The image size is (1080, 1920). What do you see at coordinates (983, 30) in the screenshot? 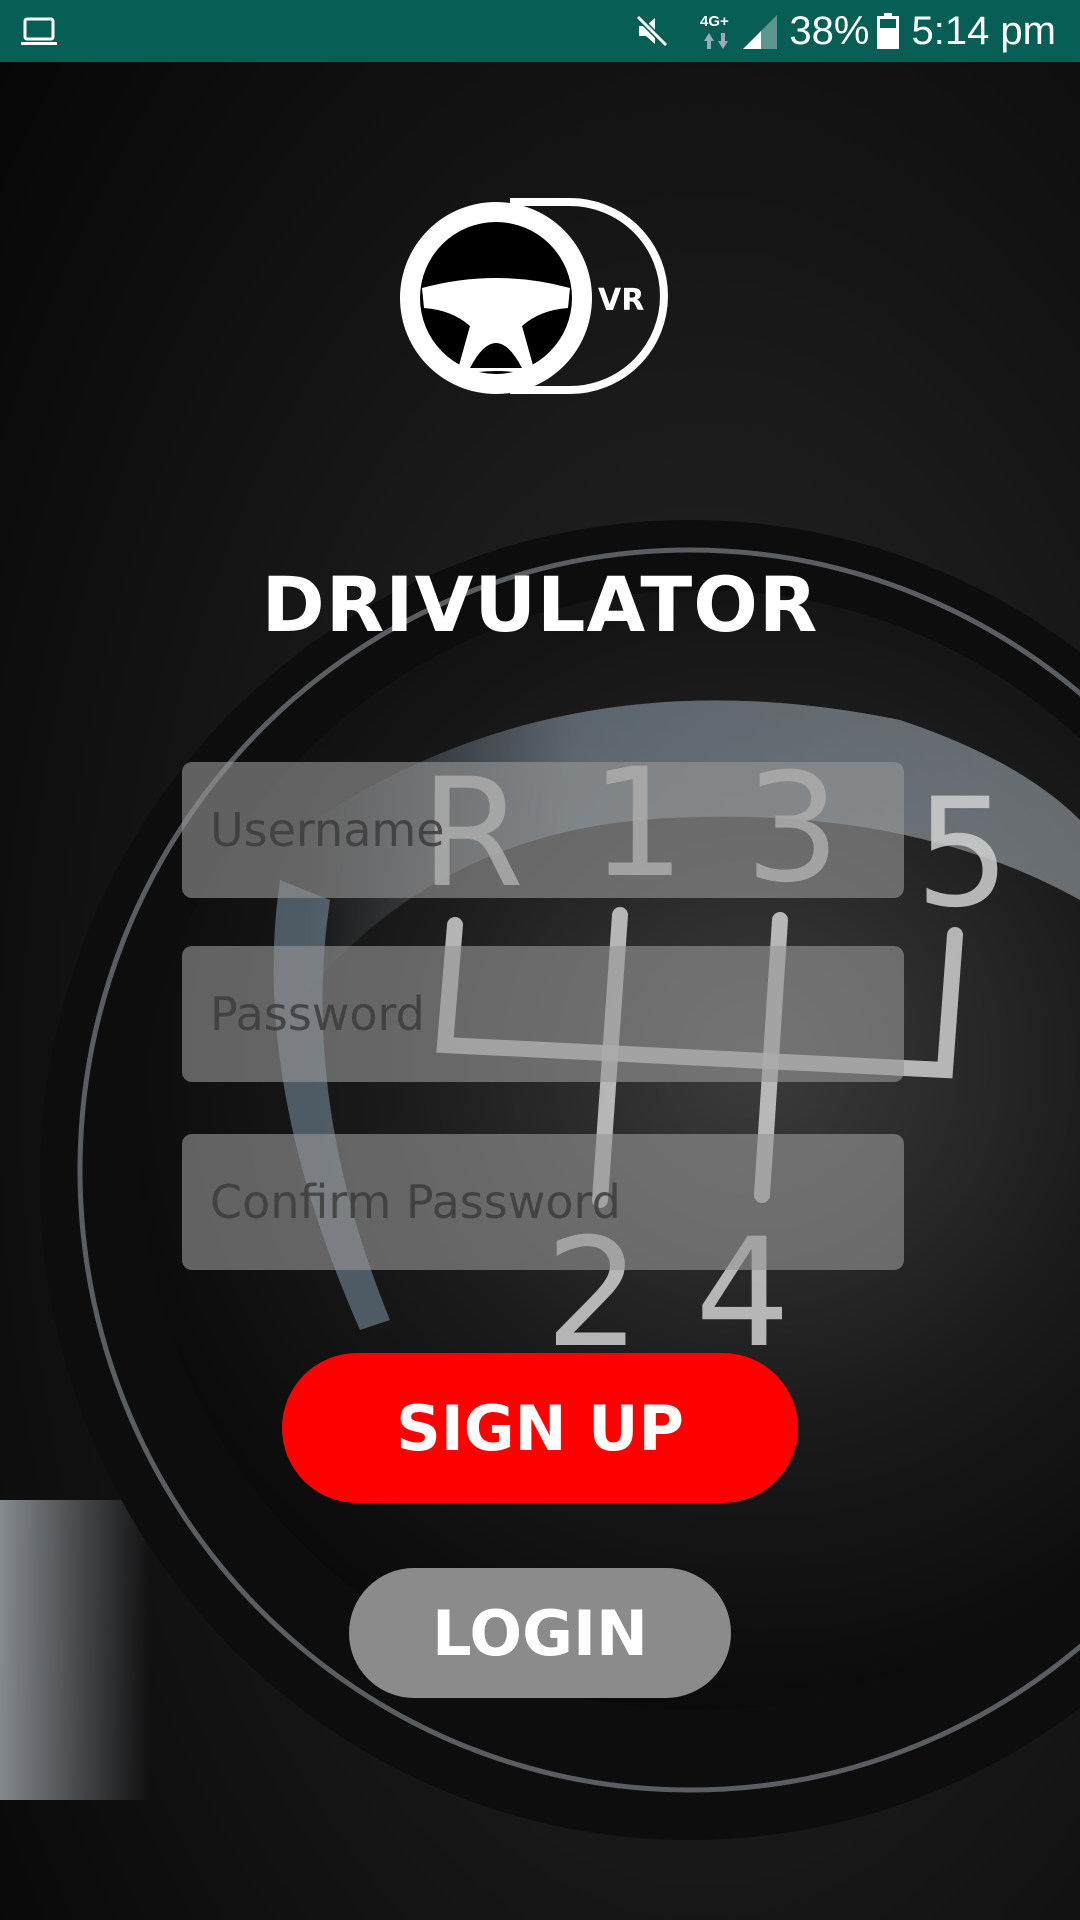
I see `clock: 5:14 pm` at bounding box center [983, 30].